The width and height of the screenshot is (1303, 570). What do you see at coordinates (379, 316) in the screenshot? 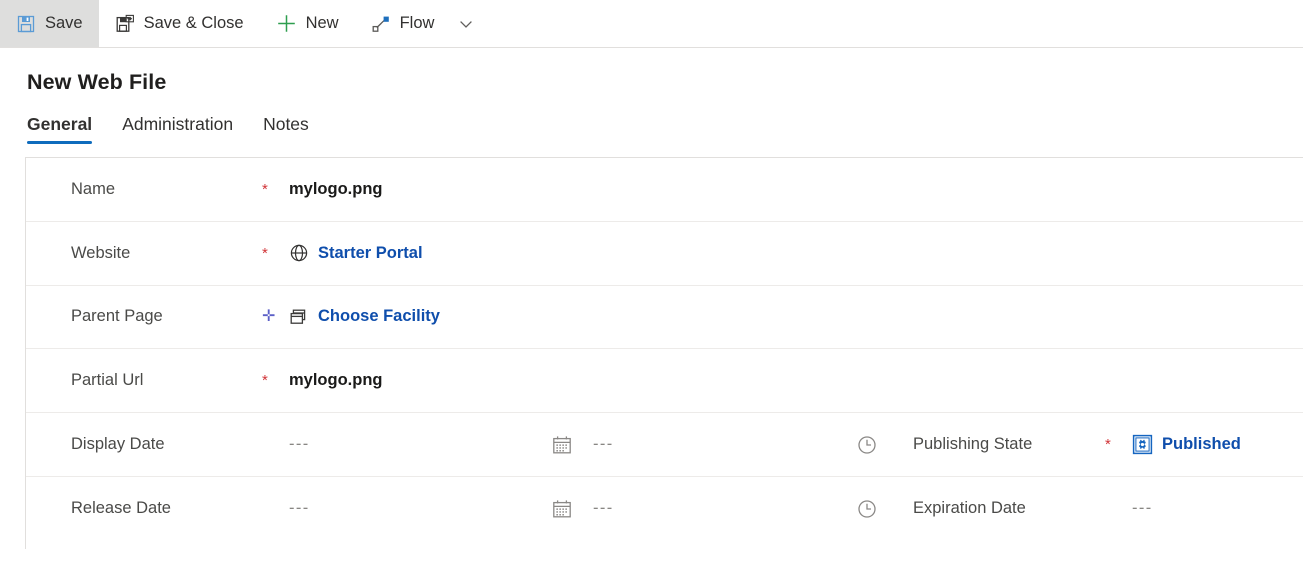
I see `field-value-parent-page-text: Choose Facility` at bounding box center [379, 316].